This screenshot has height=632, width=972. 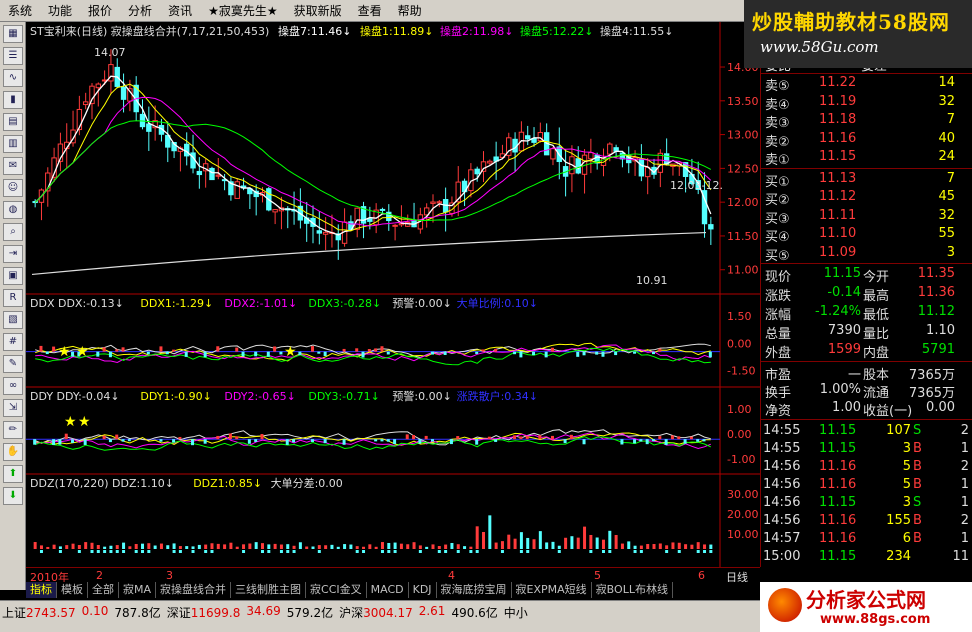 What do you see at coordinates (13, 298) in the screenshot?
I see `rsi-icon: R` at bounding box center [13, 298].